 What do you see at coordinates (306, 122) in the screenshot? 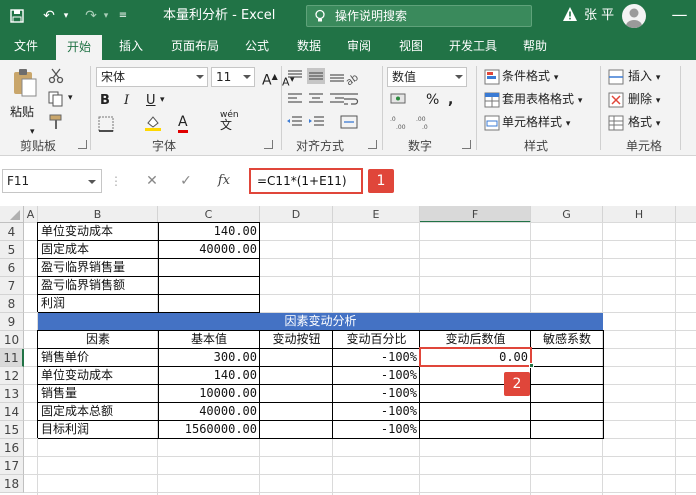
I see `indent-icons` at bounding box center [306, 122].